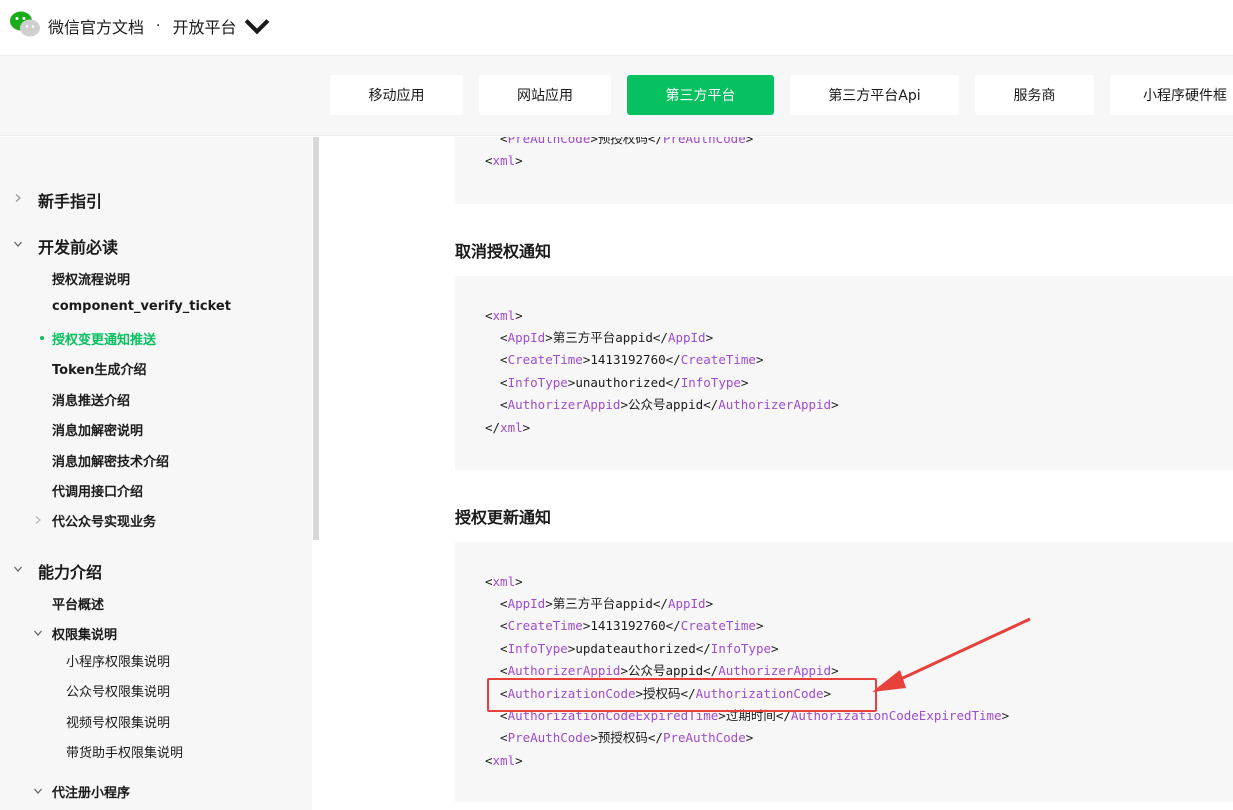  Describe the element at coordinates (25, 26) in the screenshot. I see `wechat-logo-icon` at that location.